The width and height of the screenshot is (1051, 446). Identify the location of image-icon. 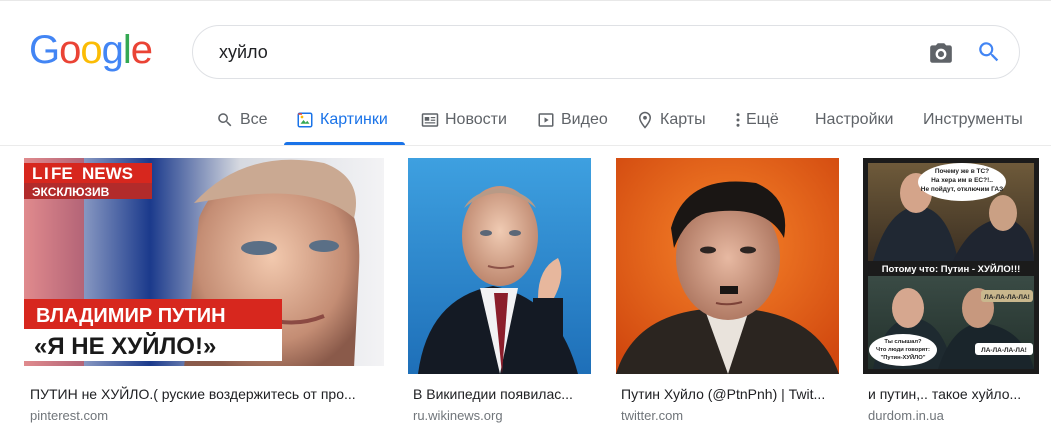
(305, 120).